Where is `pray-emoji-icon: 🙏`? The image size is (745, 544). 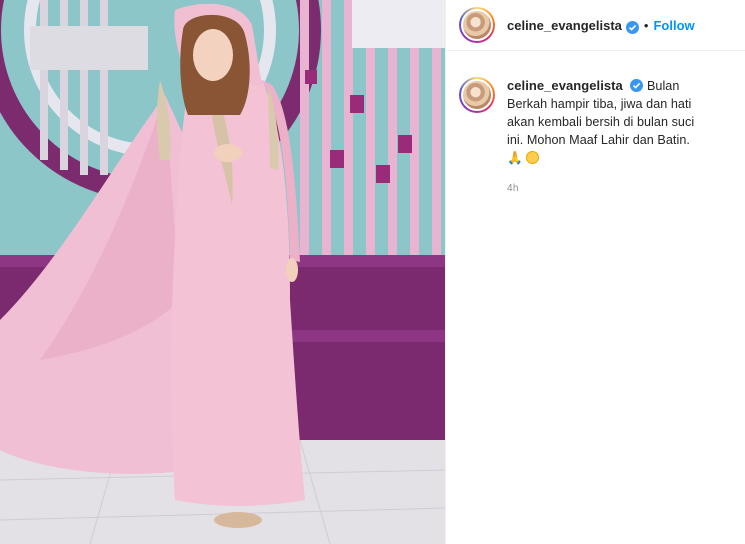
pray-emoji-icon: 🙏 is located at coordinates (515, 158).